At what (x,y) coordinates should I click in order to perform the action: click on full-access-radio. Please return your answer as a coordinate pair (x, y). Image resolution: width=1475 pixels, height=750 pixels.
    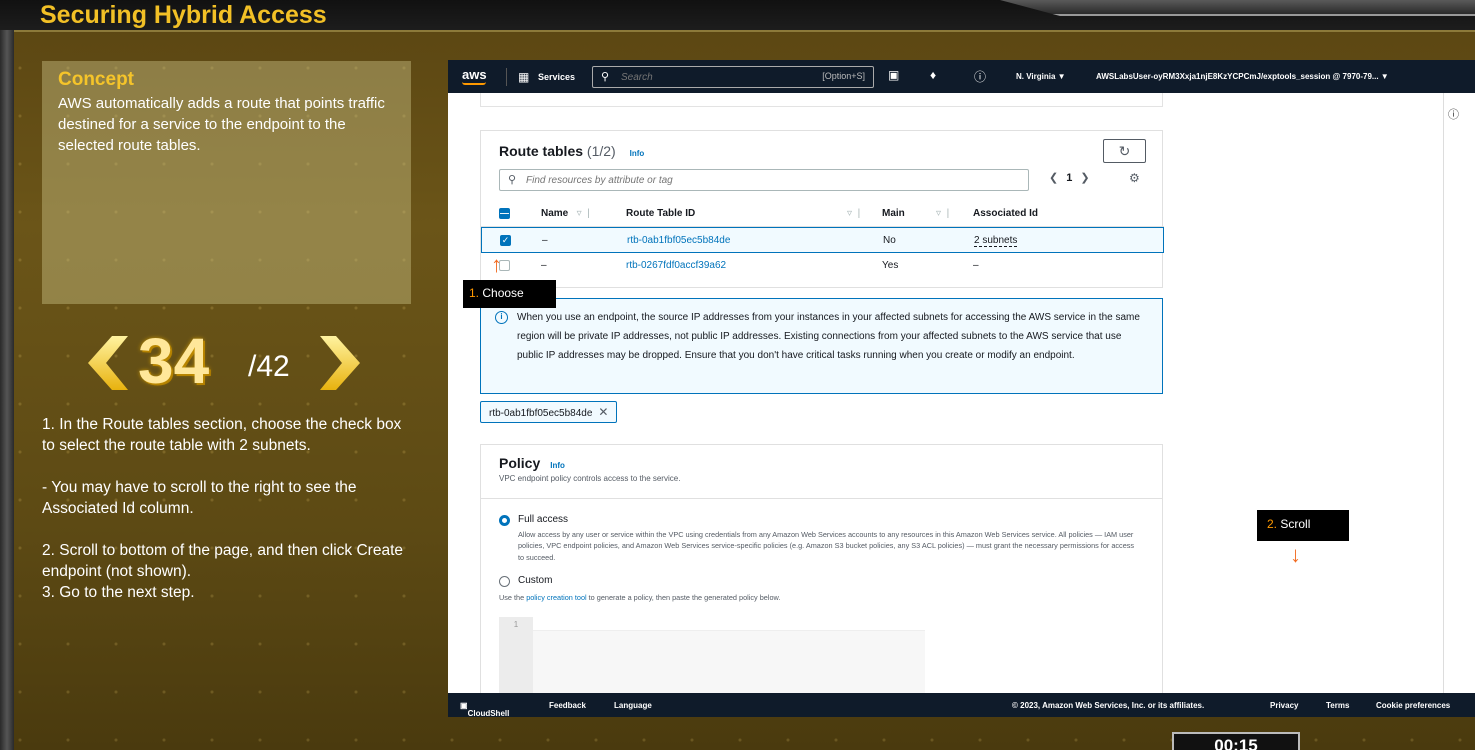
    Looking at the image, I should click on (504, 520).